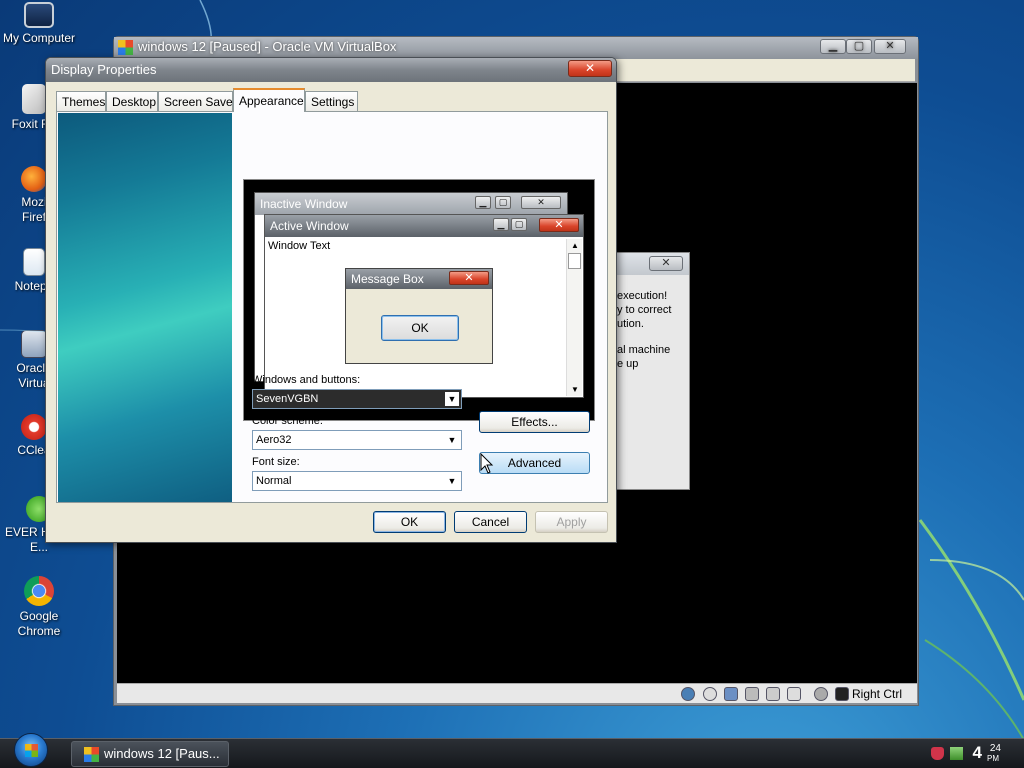 The height and width of the screenshot is (768, 1024). I want to click on inactive-window-title: Inactive Window, so click(304, 204).